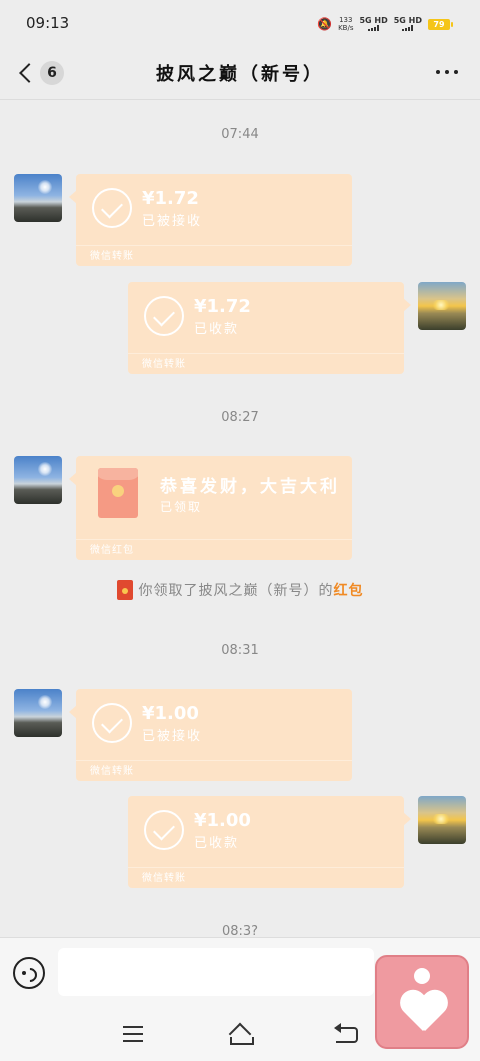 Image resolution: width=480 pixels, height=1061 pixels. What do you see at coordinates (210, 508) in the screenshot?
I see `red-packet-message: 恭喜发财，大吉大利 已领取 微信红包` at bounding box center [210, 508].